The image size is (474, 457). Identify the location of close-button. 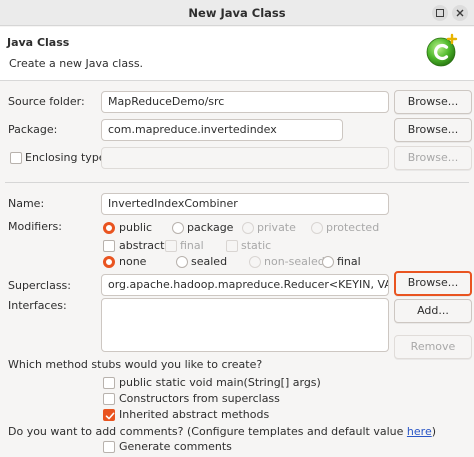
(460, 13).